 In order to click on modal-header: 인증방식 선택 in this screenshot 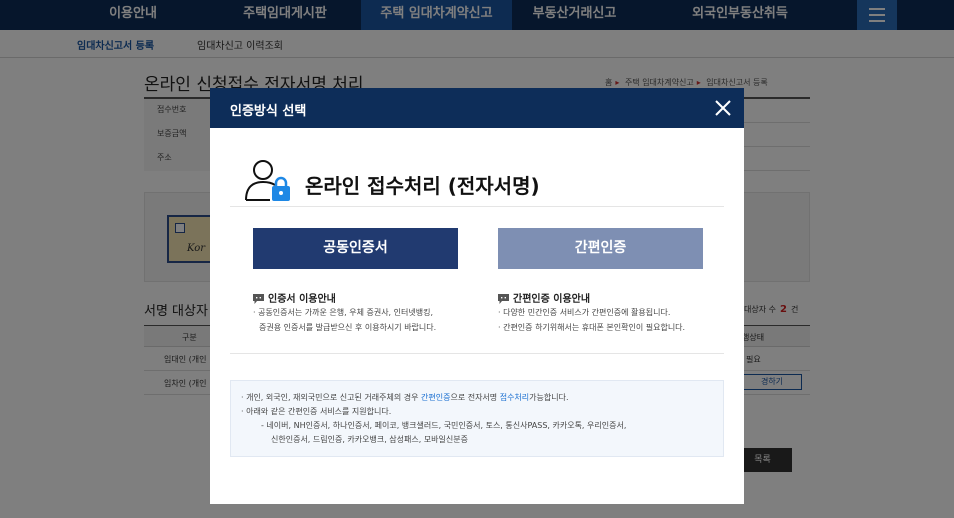, I will do `click(477, 108)`.